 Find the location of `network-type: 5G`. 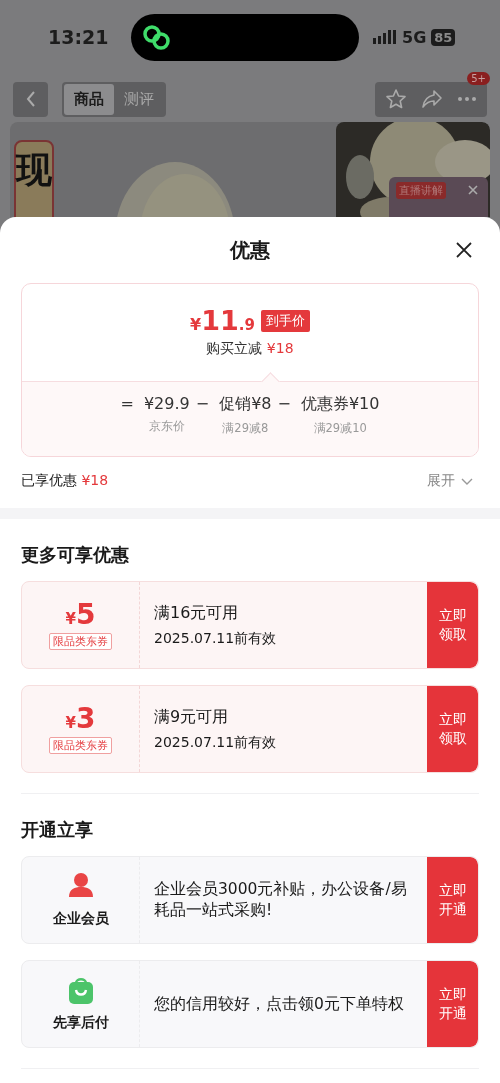

network-type: 5G is located at coordinates (414, 37).